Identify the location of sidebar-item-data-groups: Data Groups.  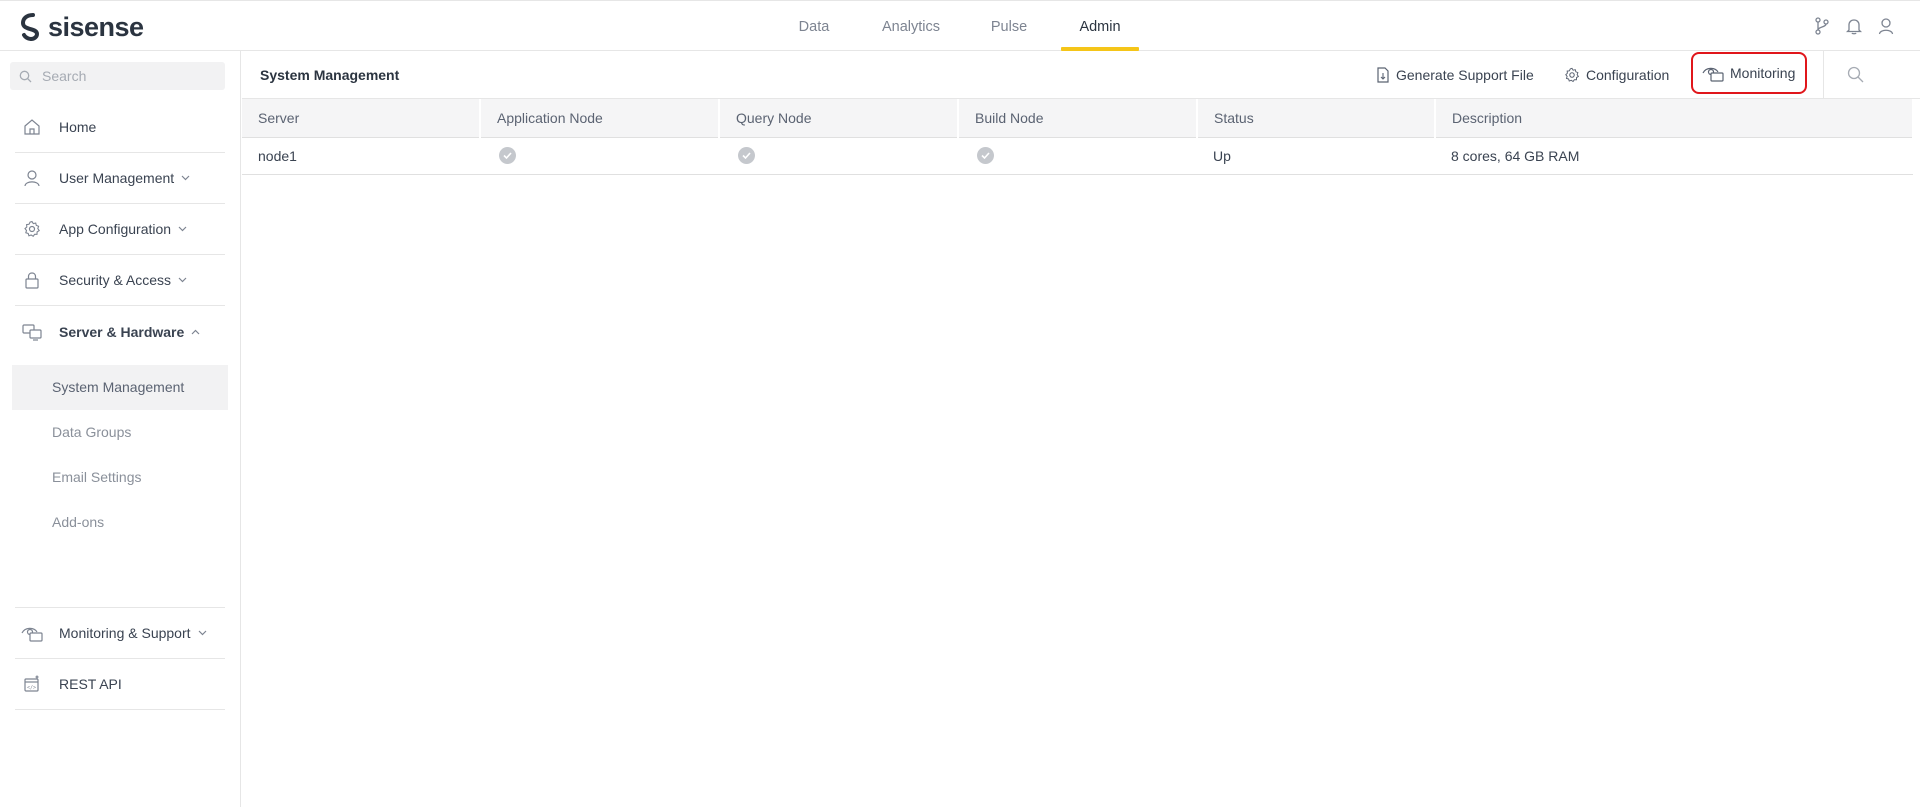
(120, 432).